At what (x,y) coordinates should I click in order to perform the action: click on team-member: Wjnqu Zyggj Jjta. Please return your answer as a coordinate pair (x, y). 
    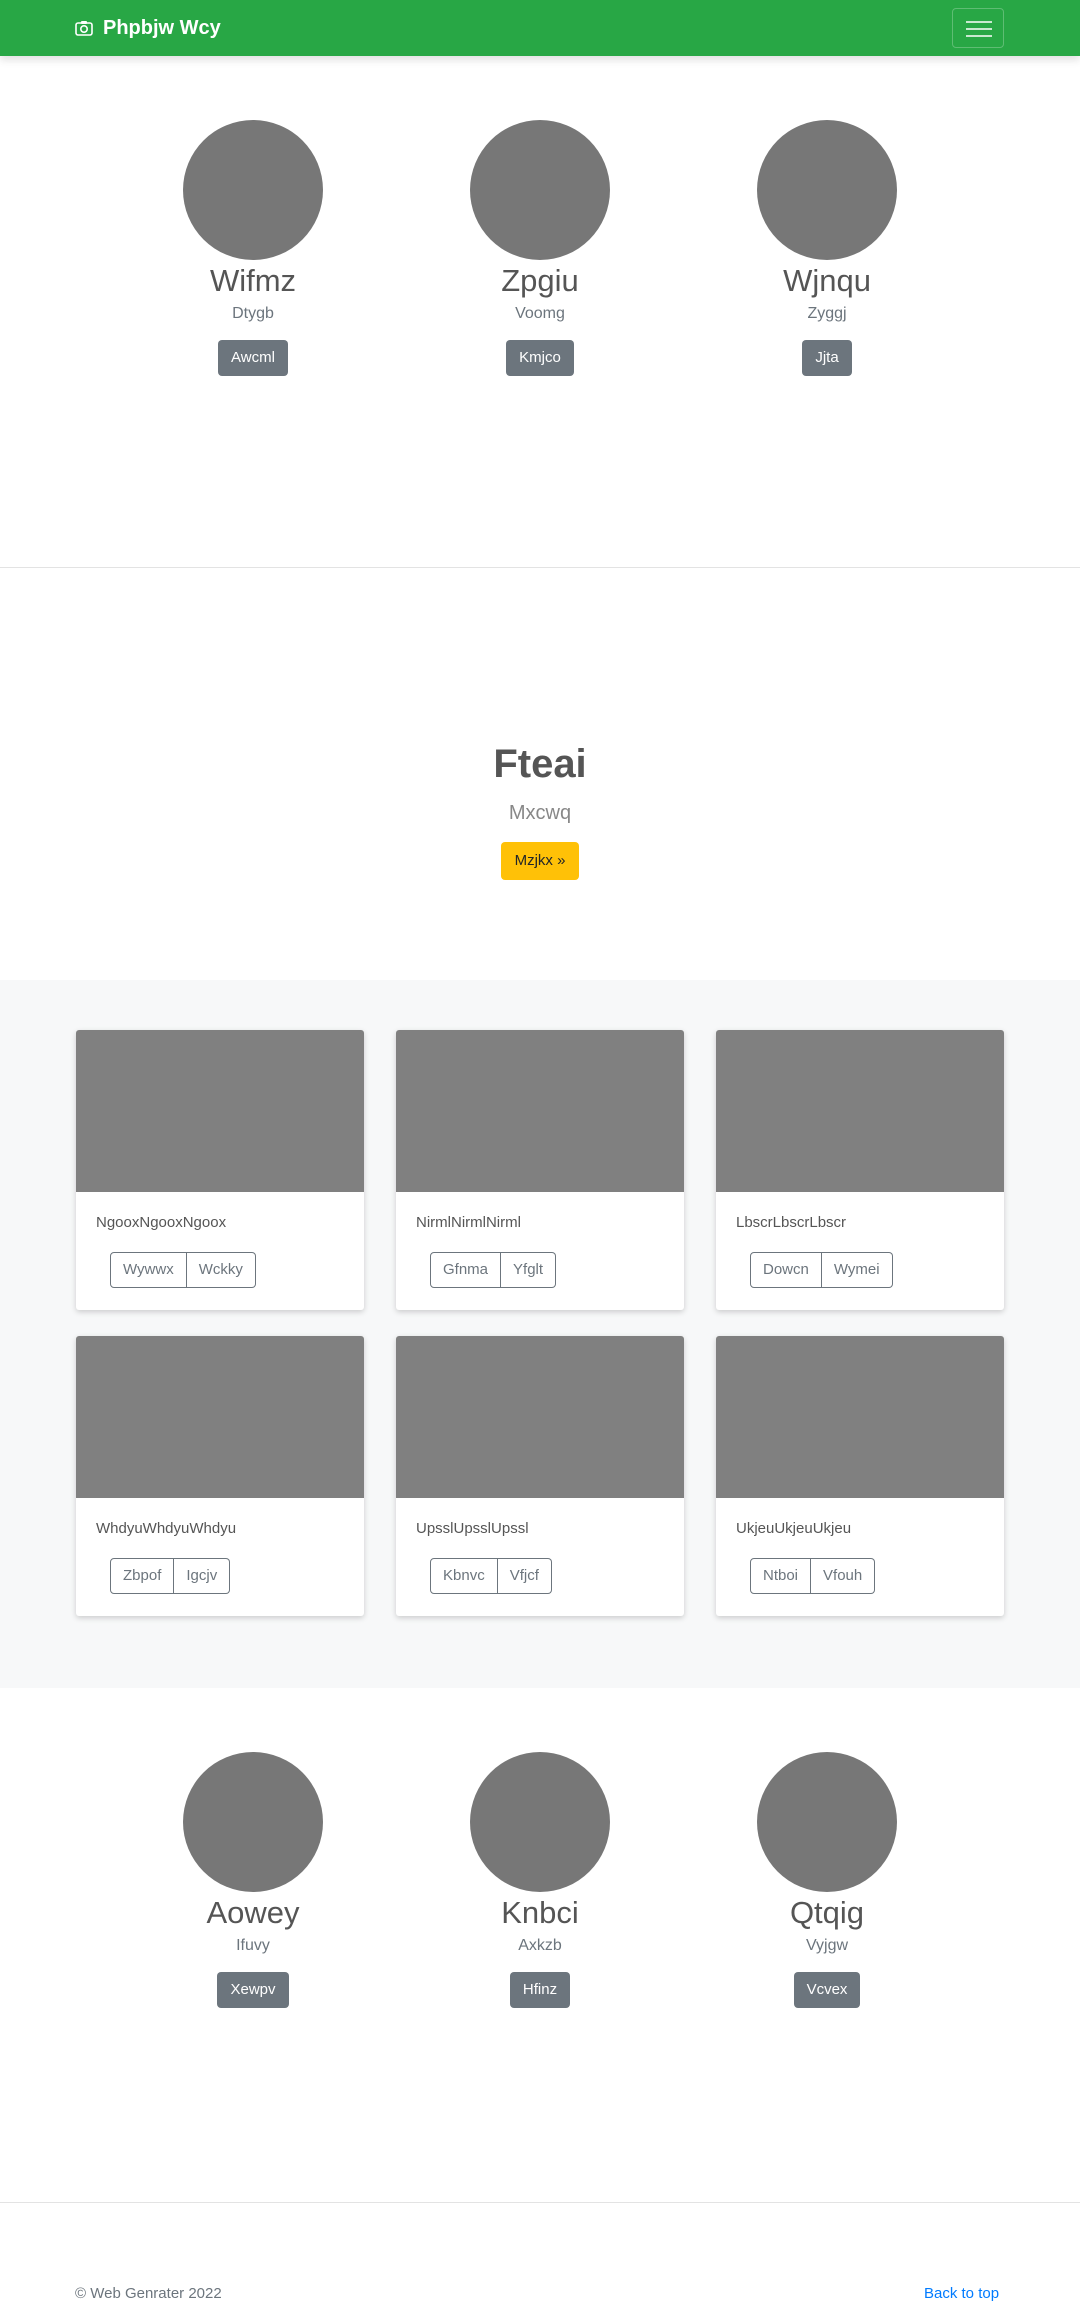
    Looking at the image, I should click on (827, 248).